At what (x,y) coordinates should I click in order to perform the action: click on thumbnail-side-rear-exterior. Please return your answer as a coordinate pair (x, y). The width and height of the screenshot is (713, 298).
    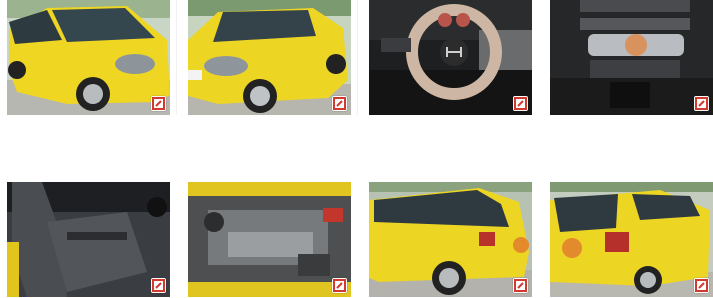
    Looking at the image, I should click on (450, 239).